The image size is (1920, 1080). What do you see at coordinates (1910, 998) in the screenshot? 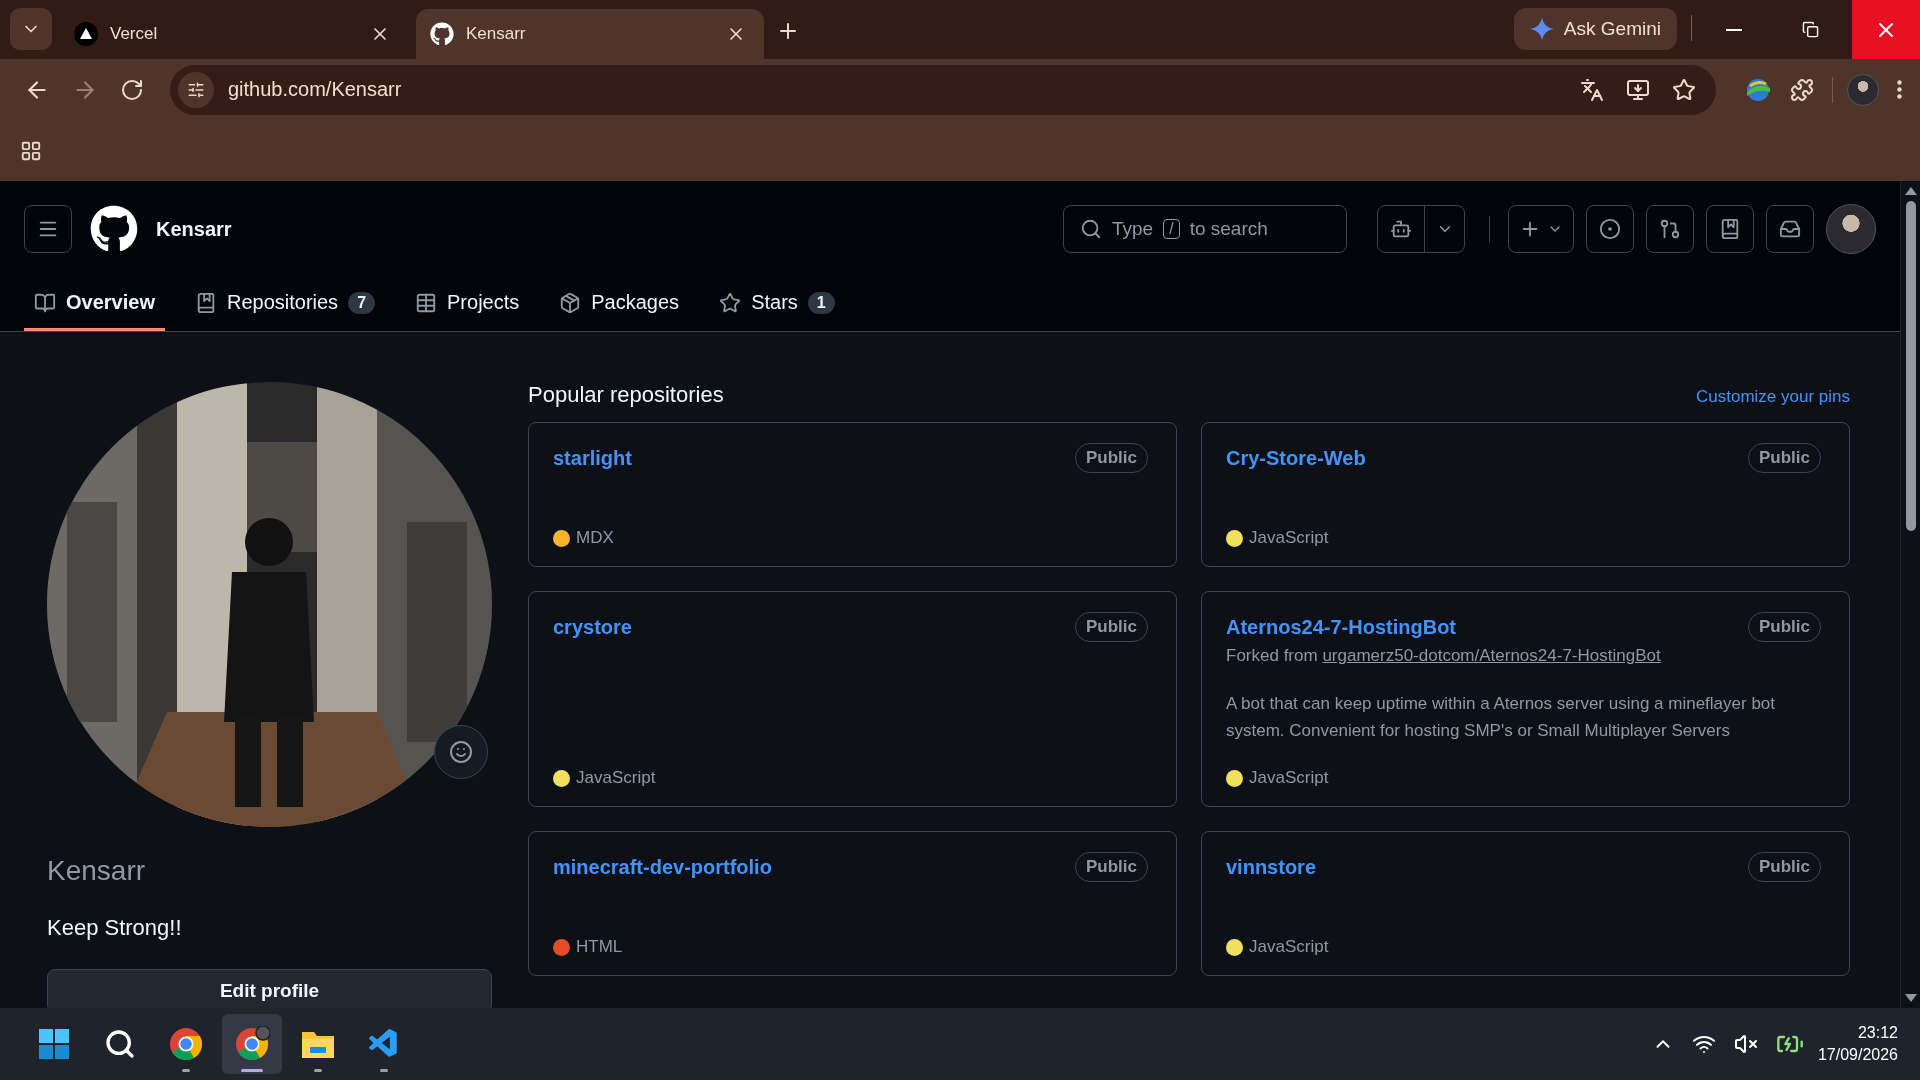
I see `scroll-down-icon` at bounding box center [1910, 998].